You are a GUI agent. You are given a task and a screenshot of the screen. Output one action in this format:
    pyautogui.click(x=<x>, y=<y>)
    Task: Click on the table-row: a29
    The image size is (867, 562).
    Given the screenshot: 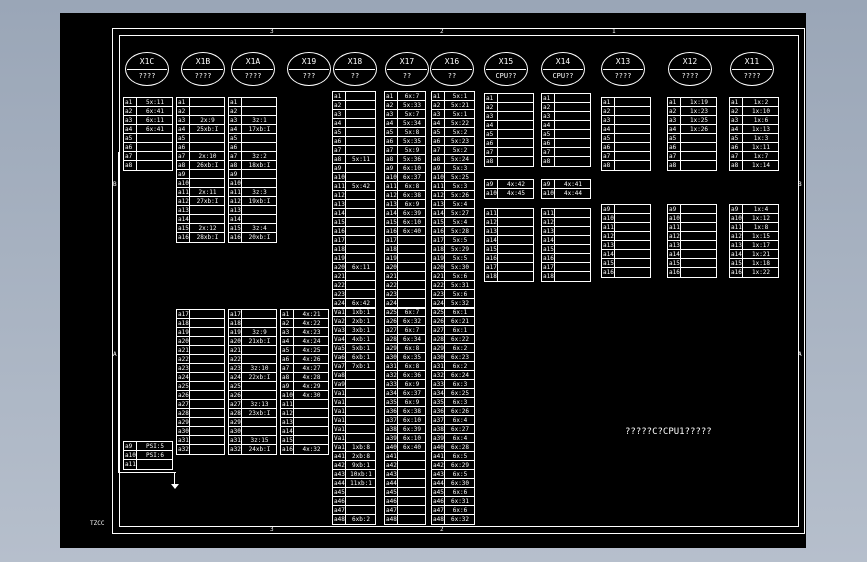 What is the action you would take?
    pyautogui.click(x=200, y=422)
    